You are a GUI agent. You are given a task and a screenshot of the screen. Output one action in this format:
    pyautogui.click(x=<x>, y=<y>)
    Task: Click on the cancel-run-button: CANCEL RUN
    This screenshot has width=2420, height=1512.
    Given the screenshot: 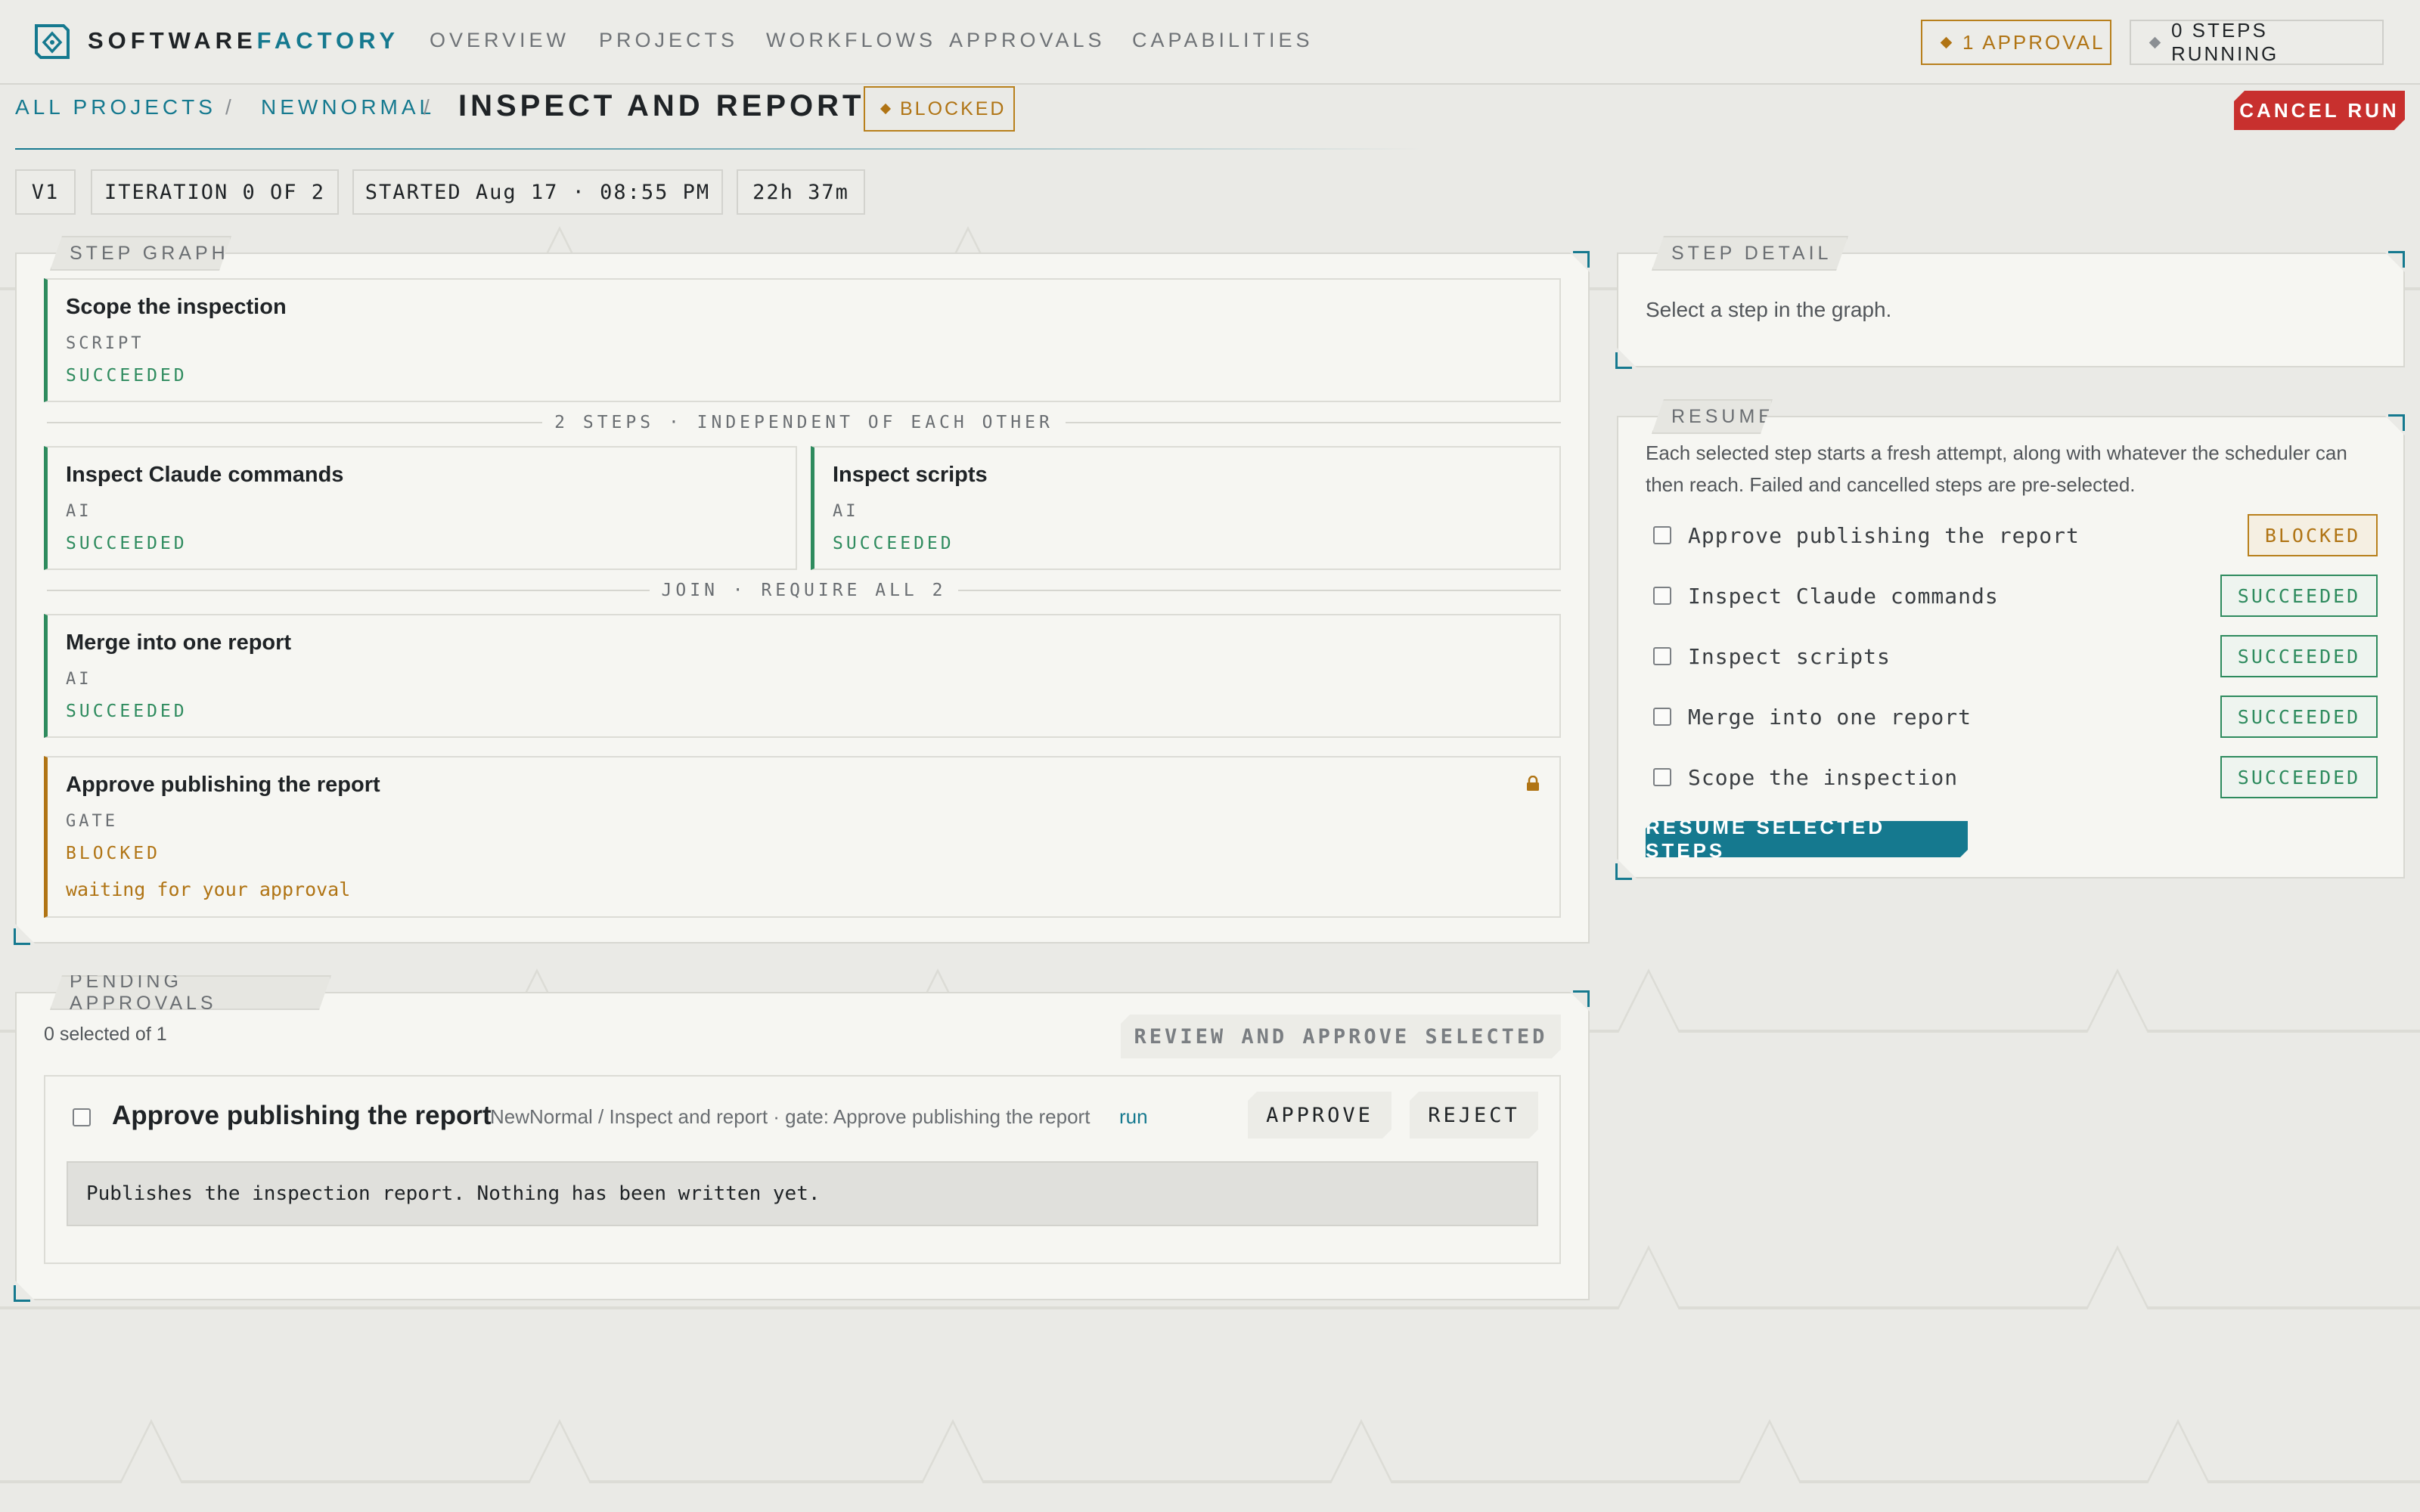 What is the action you would take?
    pyautogui.click(x=2319, y=110)
    